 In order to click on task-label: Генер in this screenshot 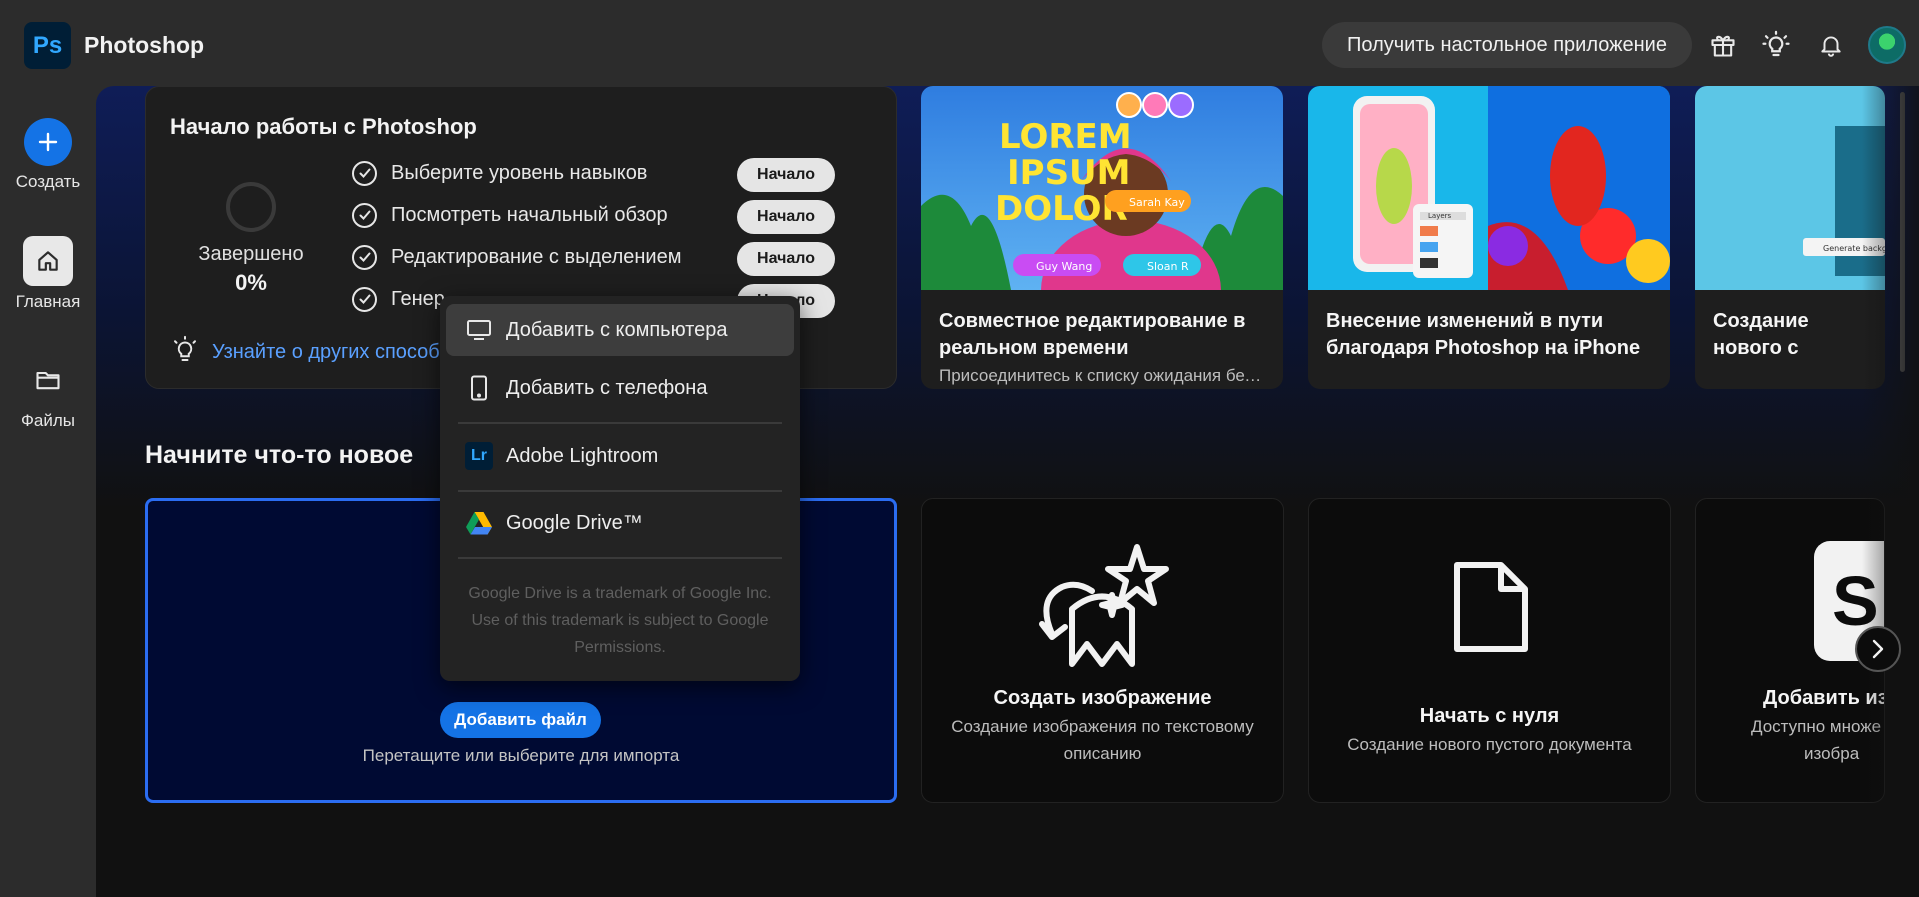, I will do `click(418, 298)`.